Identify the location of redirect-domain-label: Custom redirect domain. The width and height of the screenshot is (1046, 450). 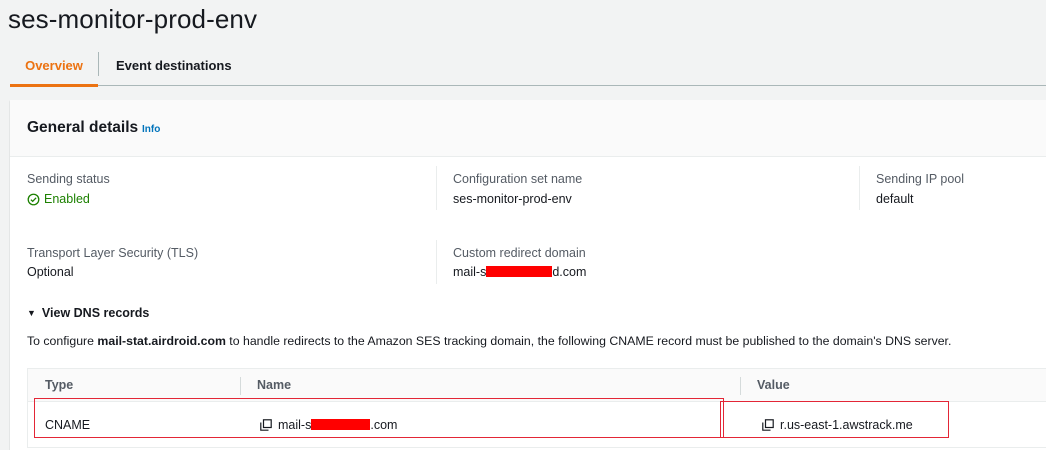
(519, 253).